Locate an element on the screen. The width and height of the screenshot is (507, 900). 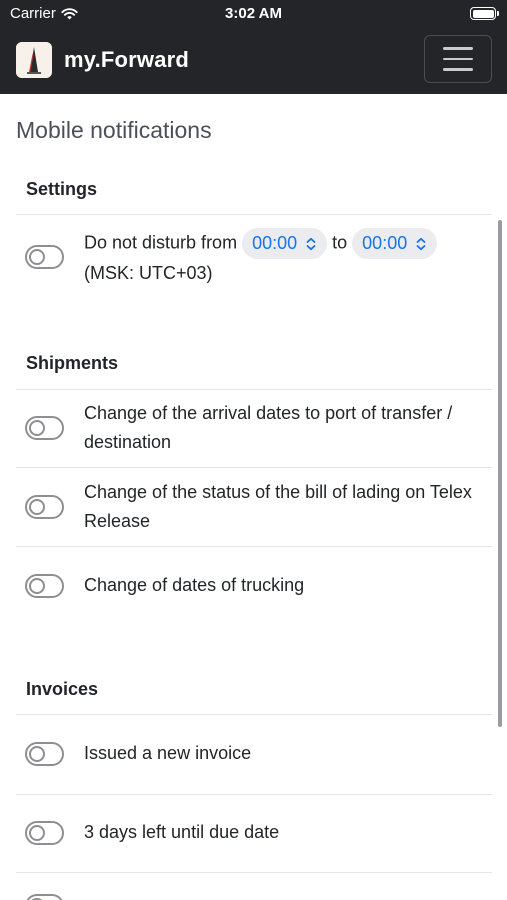
section-title-shipments: Shipments is located at coordinates (72, 363).